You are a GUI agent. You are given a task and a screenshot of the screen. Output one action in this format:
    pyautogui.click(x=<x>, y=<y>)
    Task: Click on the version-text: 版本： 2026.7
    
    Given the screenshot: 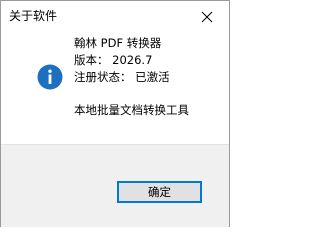 What is the action you would take?
    pyautogui.click(x=113, y=60)
    